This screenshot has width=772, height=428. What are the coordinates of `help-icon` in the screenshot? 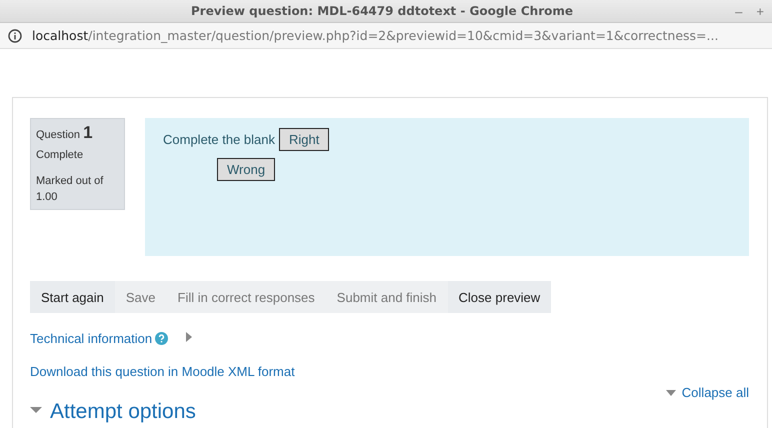 It's located at (161, 338).